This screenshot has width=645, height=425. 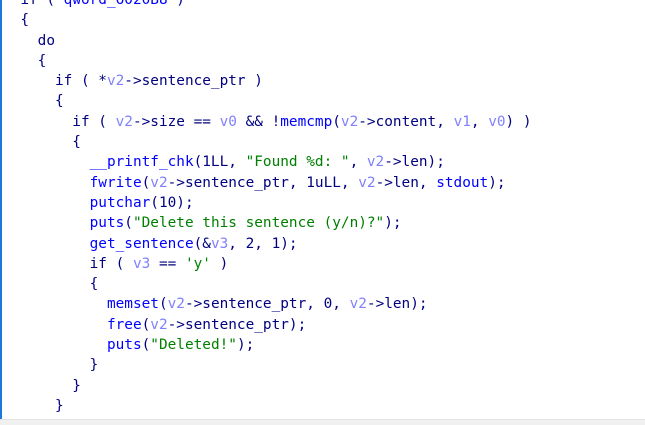 I want to click on code-token-str: "Found %d: ", so click(x=297, y=162).